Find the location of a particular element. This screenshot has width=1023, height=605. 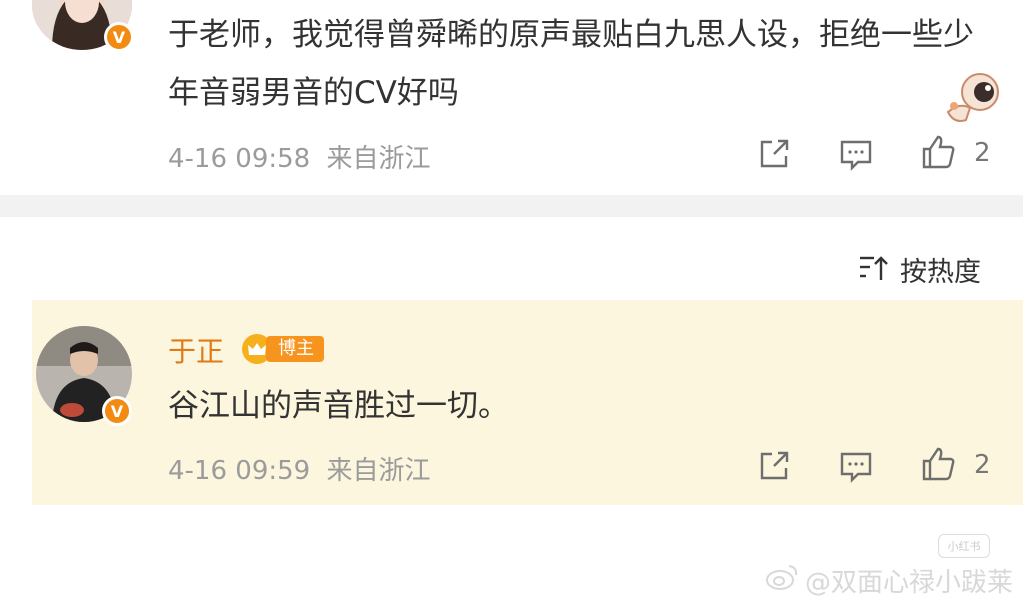

reply-location: 来自浙江 is located at coordinates (378, 471).